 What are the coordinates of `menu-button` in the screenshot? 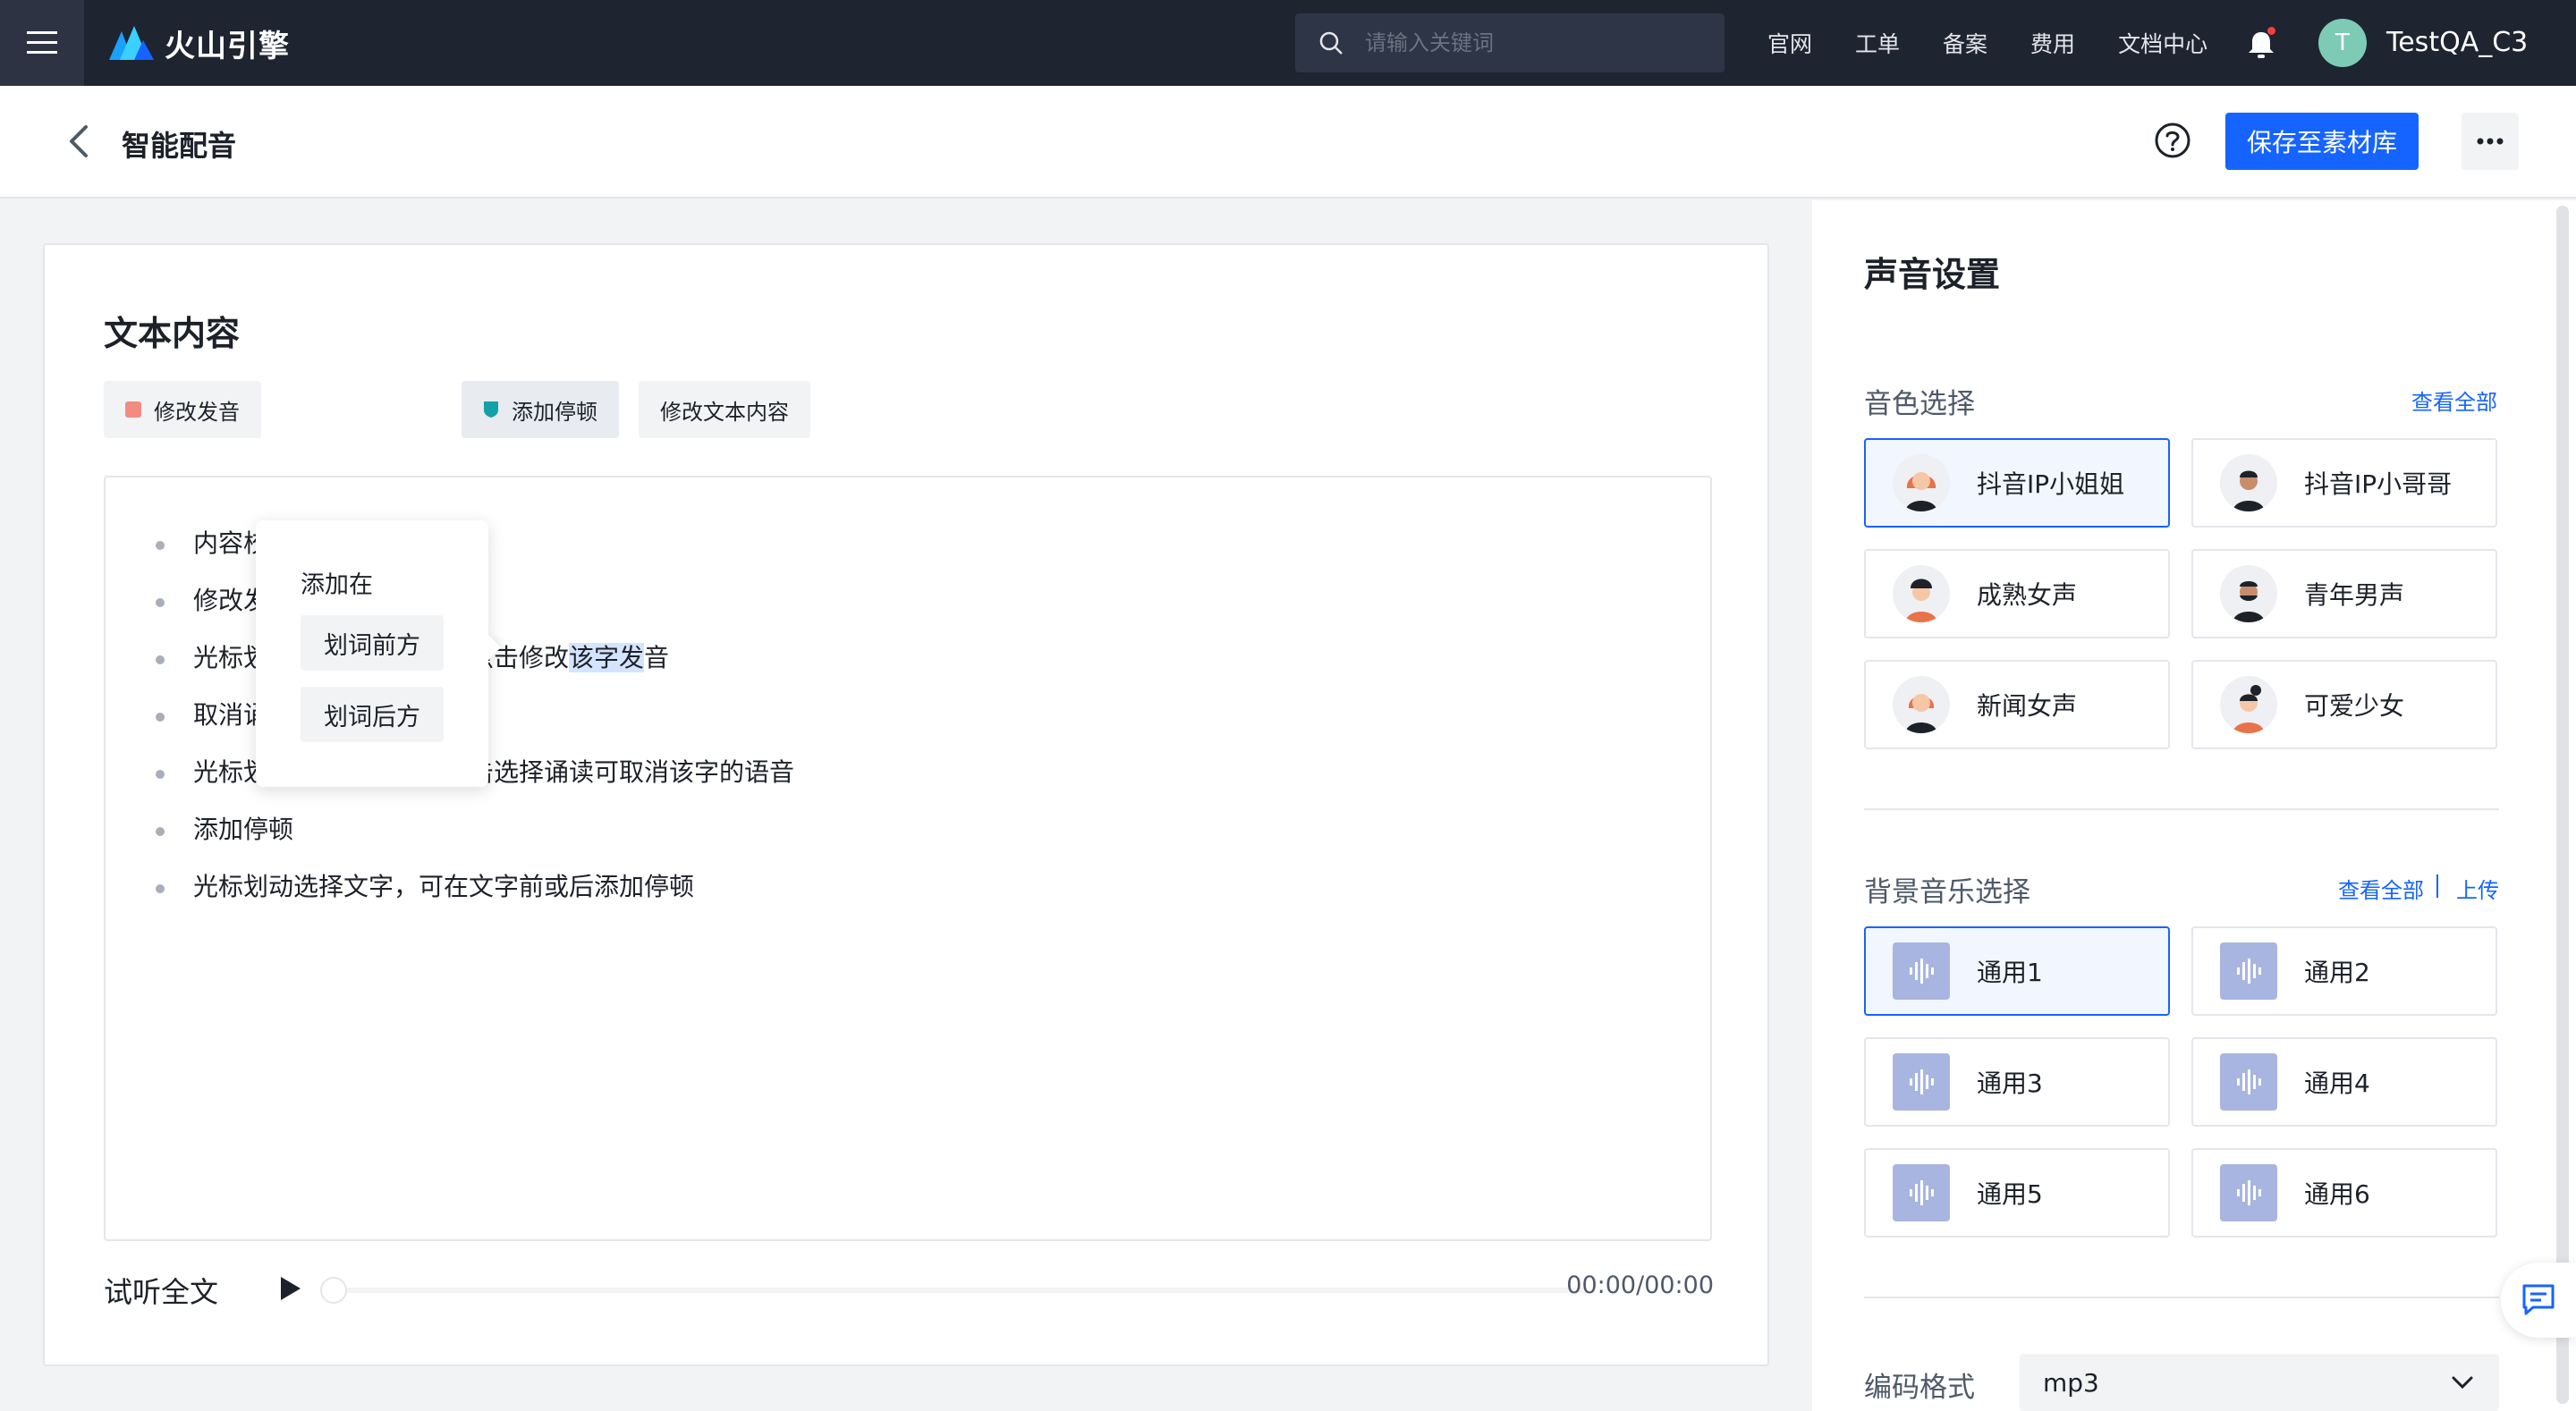 It's located at (42, 43).